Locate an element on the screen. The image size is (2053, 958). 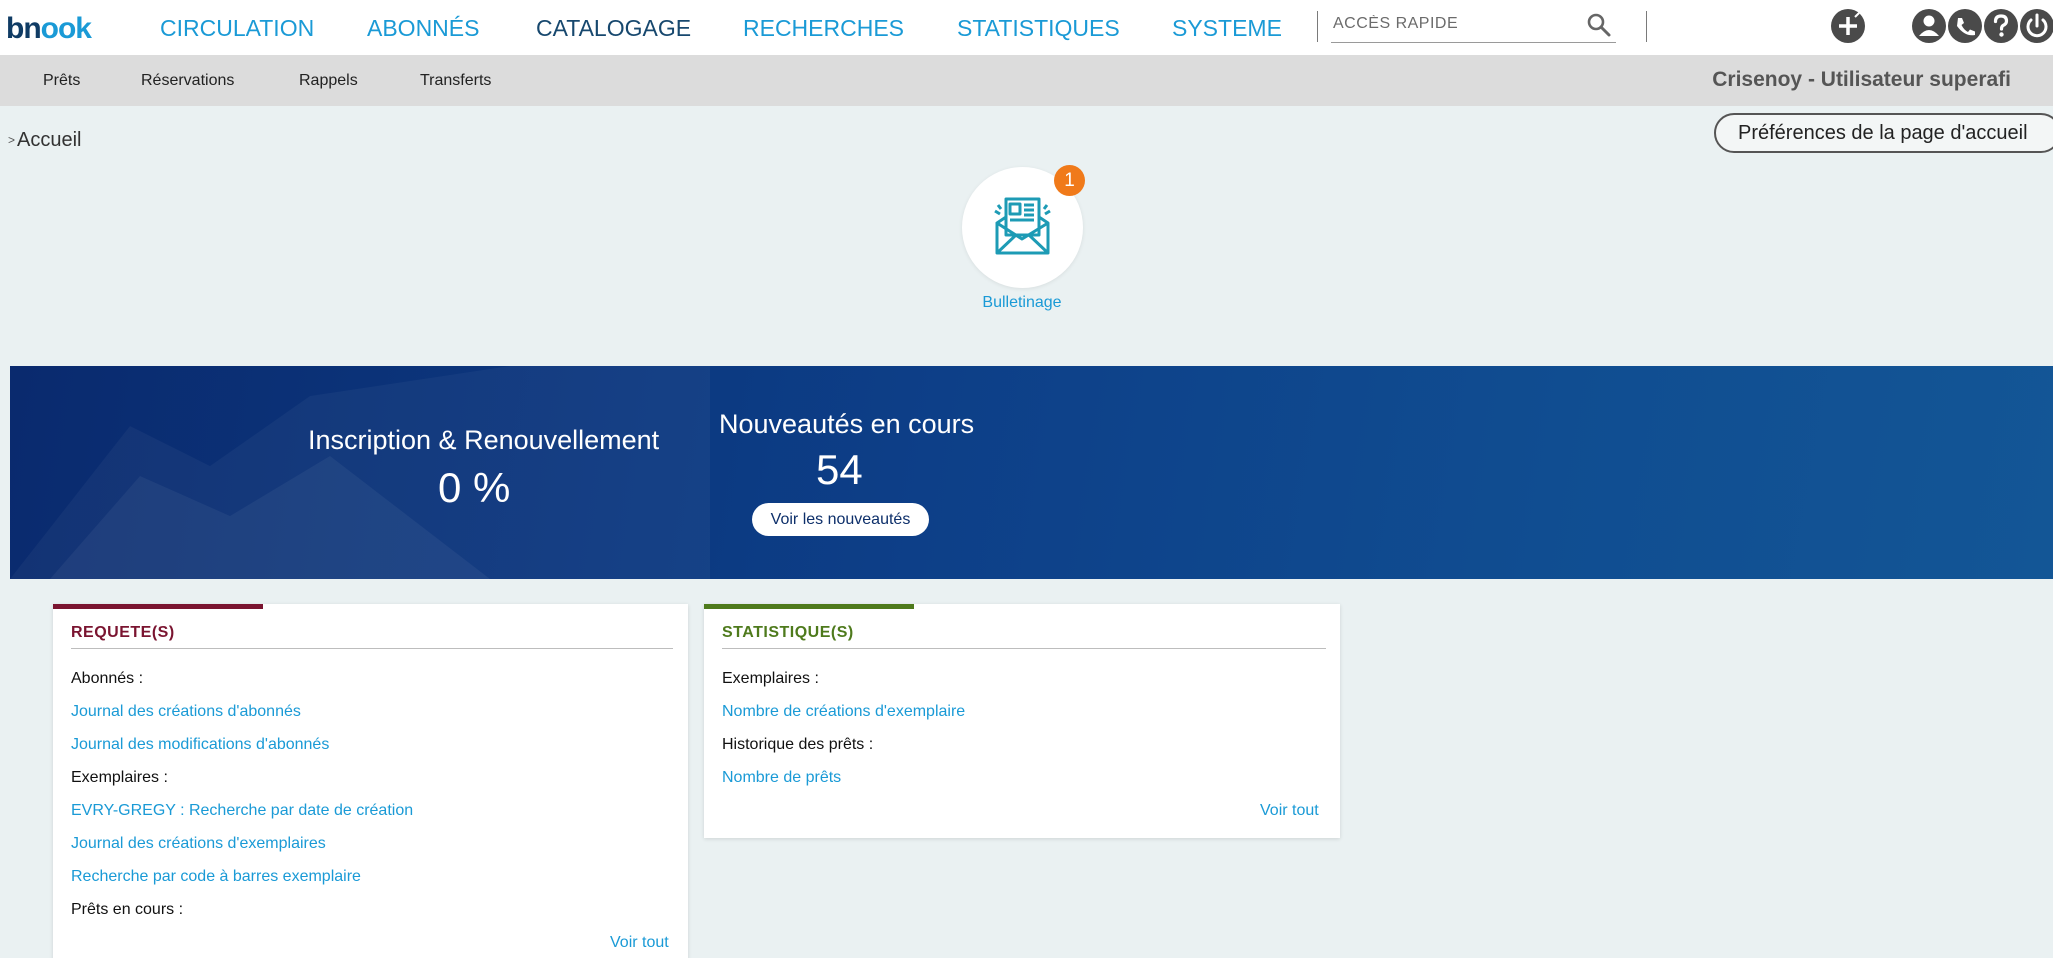
list-item-link: Journal des modifications d'abonnés is located at coordinates (200, 745).